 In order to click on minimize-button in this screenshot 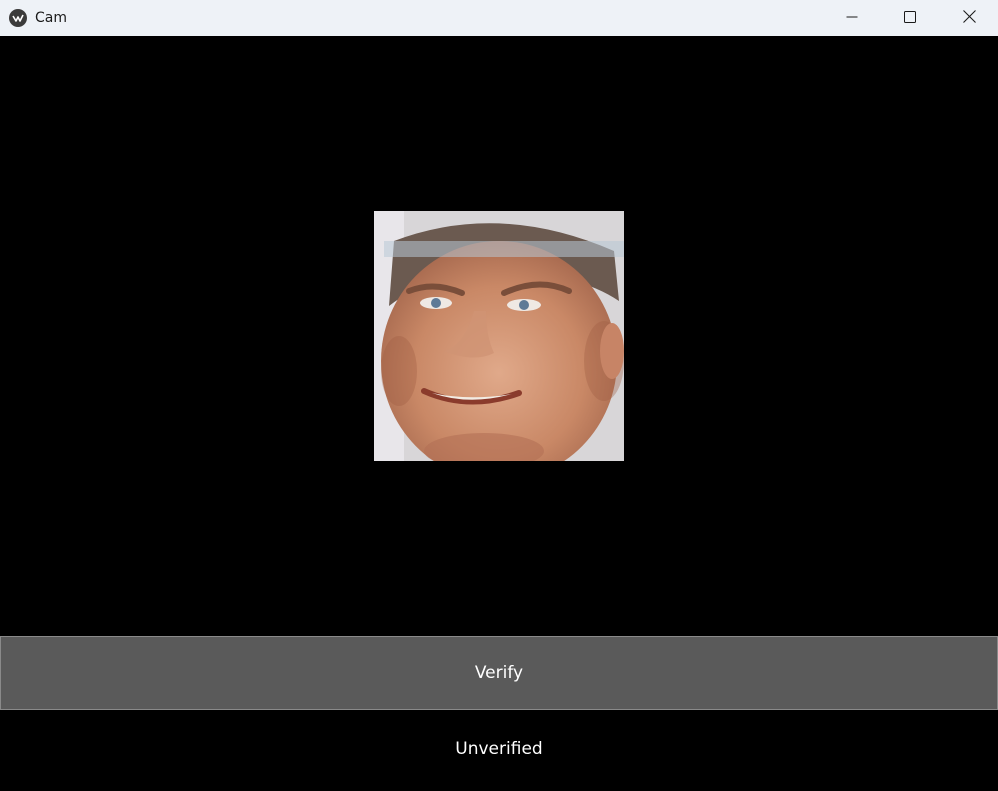, I will do `click(852, 17)`.